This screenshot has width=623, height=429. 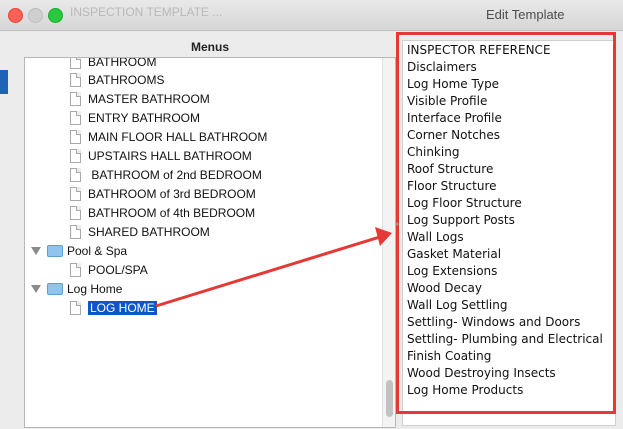 What do you see at coordinates (95, 288) in the screenshot?
I see `tree-folder-label: Log Home` at bounding box center [95, 288].